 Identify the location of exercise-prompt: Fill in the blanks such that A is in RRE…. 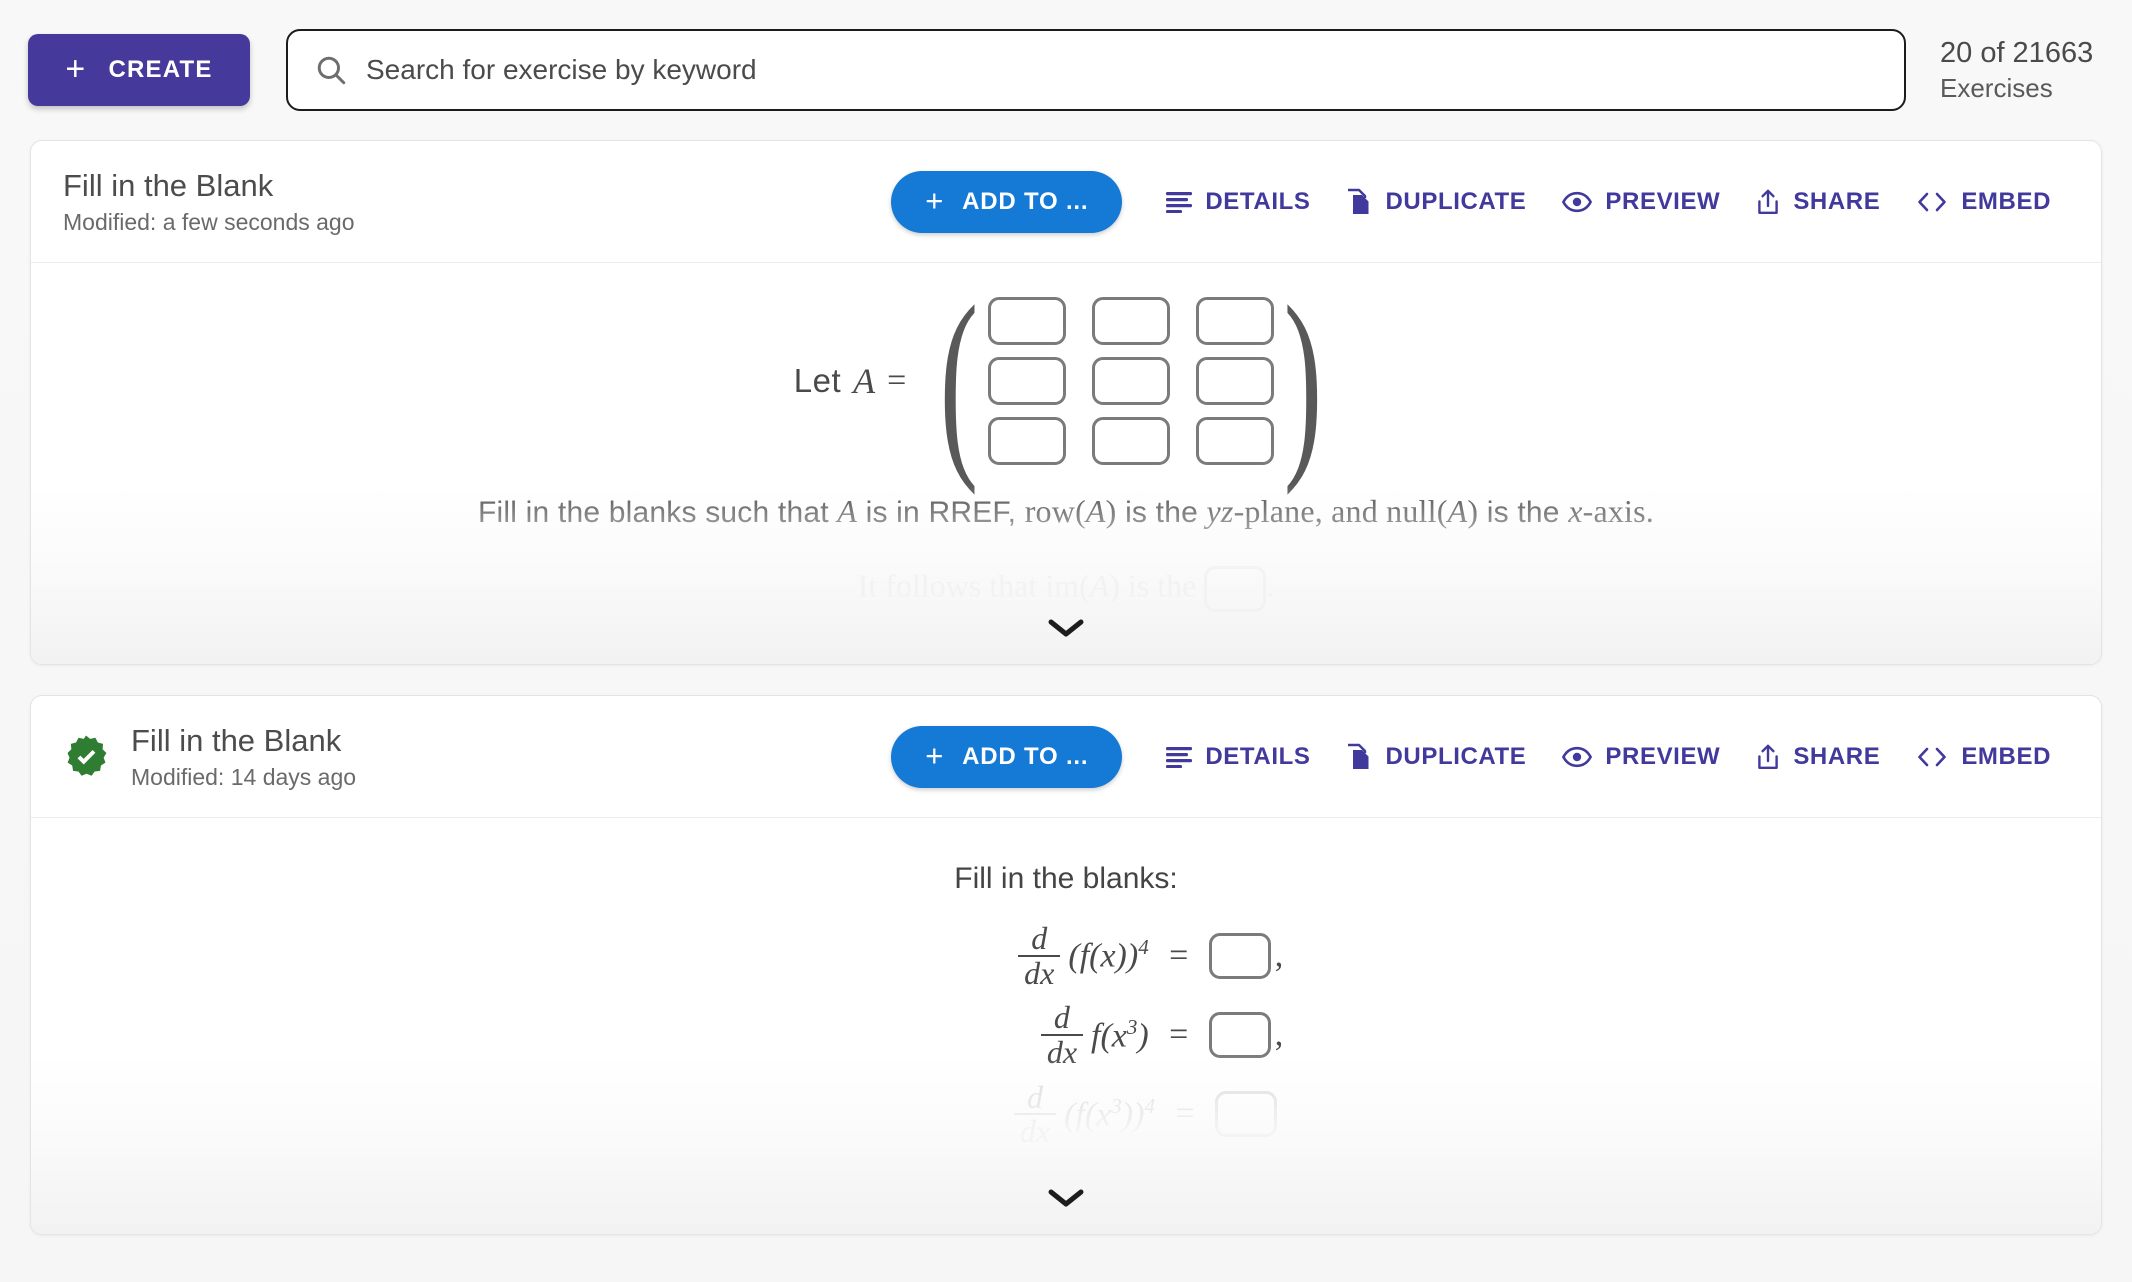
(1065, 511).